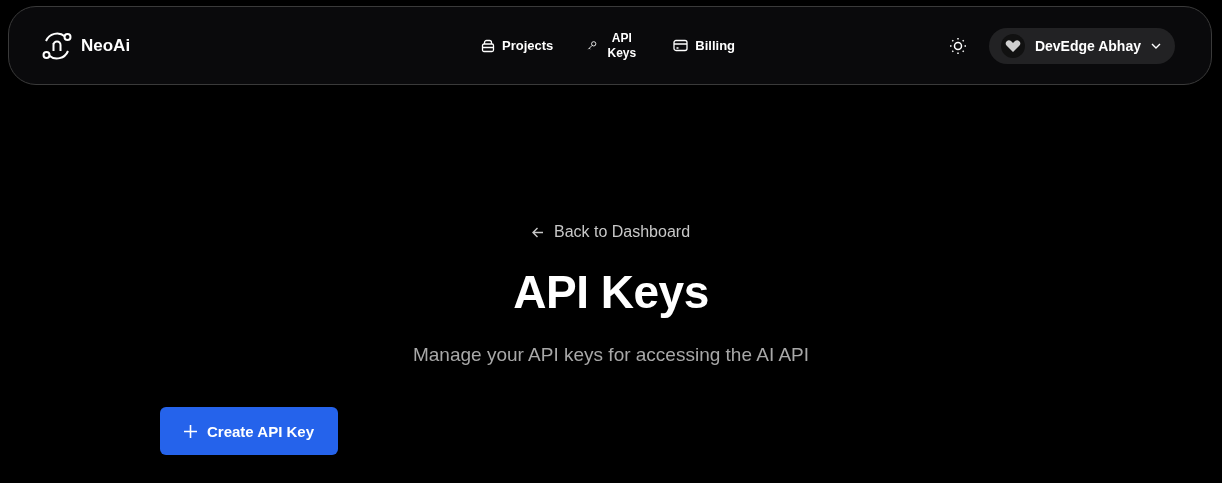 The image size is (1222, 483). Describe the element at coordinates (1012, 45) in the screenshot. I see `avatar-icon` at that location.